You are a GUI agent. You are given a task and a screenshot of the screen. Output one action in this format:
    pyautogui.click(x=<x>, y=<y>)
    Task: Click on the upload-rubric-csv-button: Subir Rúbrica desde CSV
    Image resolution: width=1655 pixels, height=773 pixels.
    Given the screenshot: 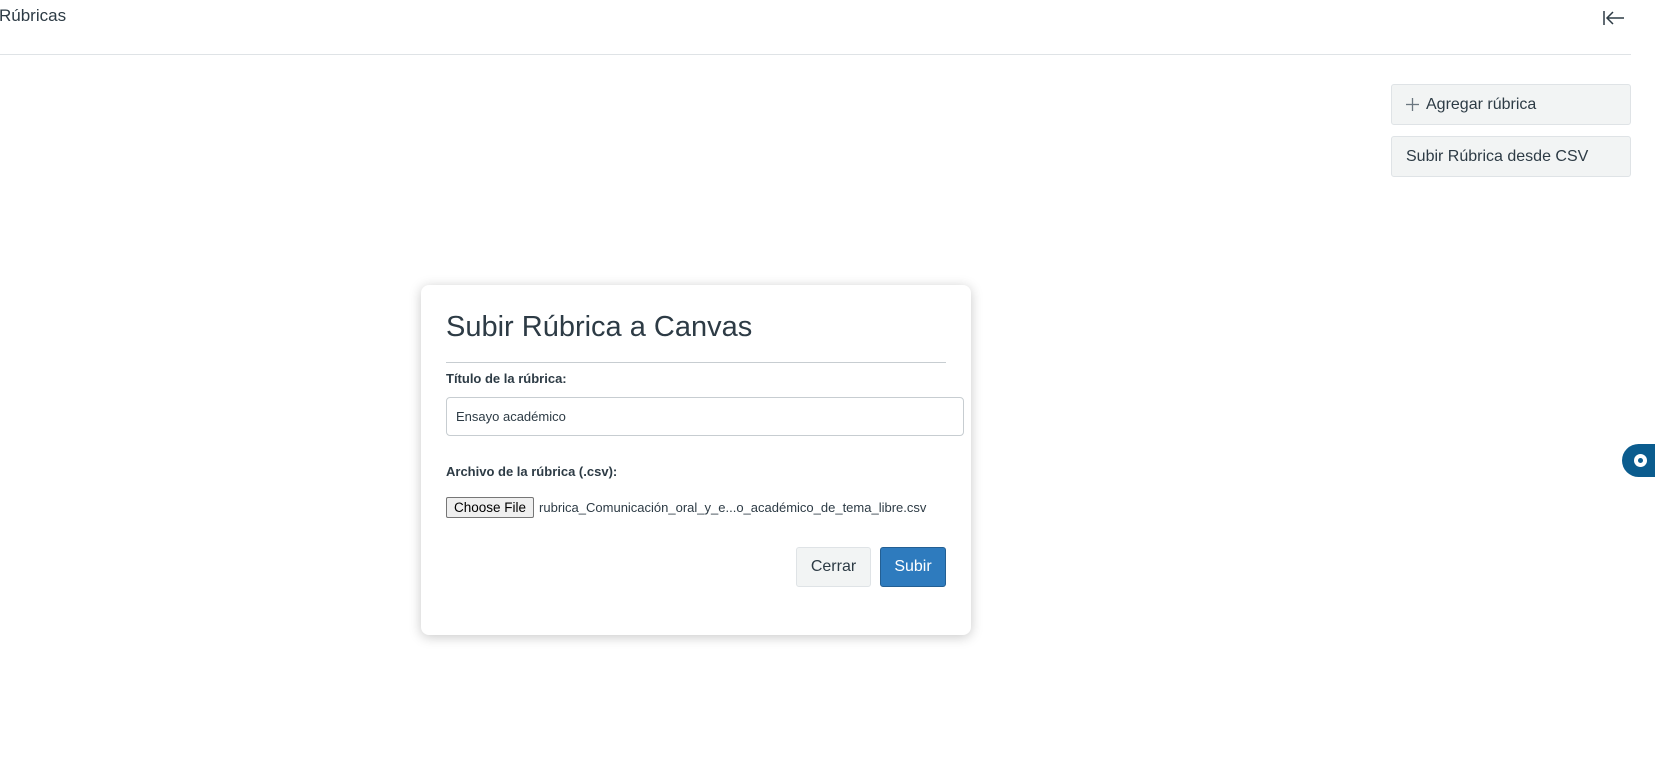 What is the action you would take?
    pyautogui.click(x=1511, y=156)
    